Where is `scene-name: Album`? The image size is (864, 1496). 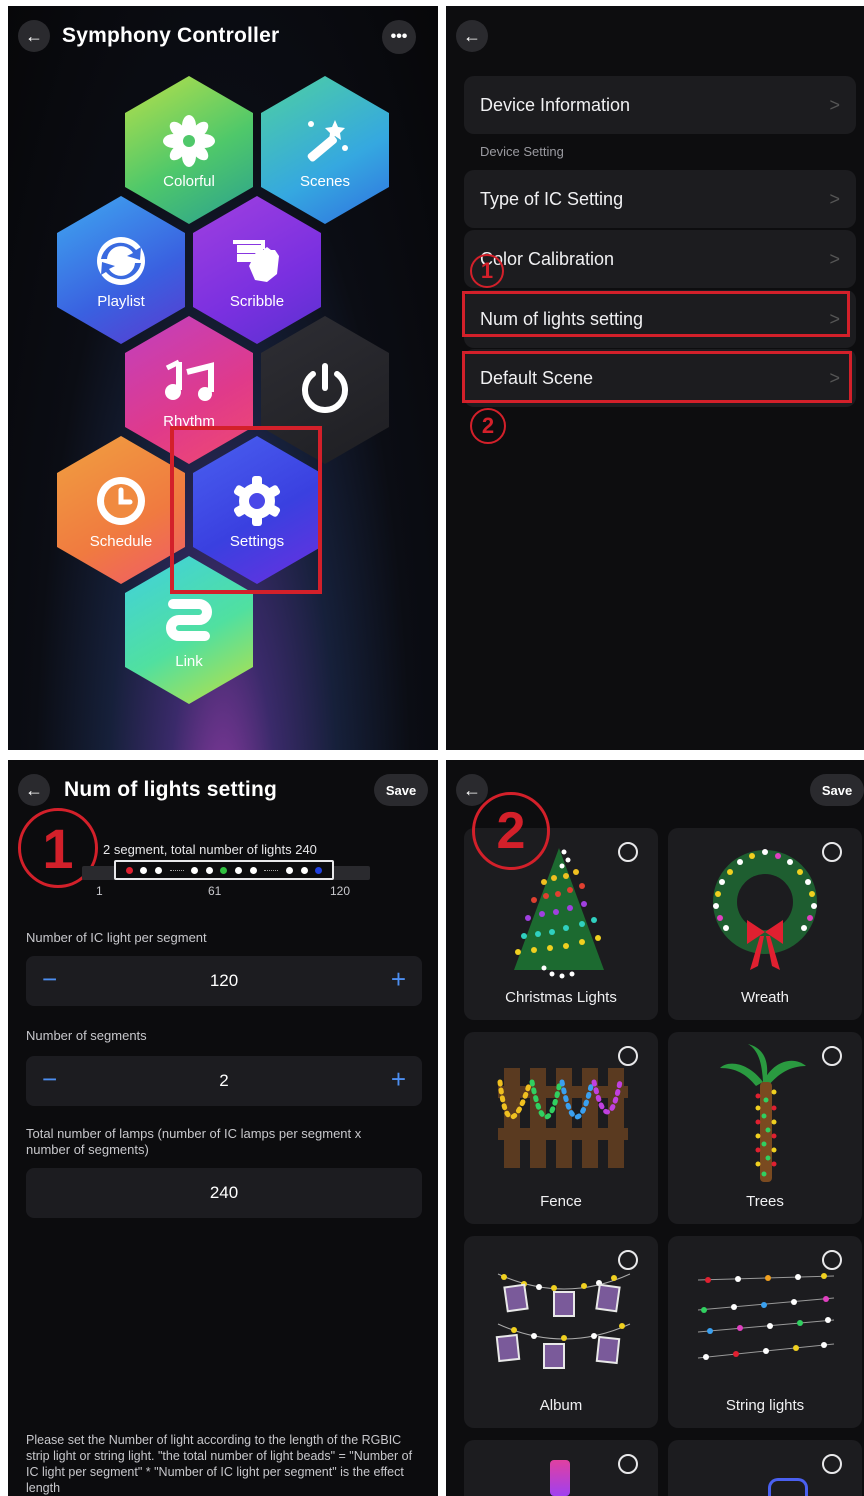 scene-name: Album is located at coordinates (561, 1405).